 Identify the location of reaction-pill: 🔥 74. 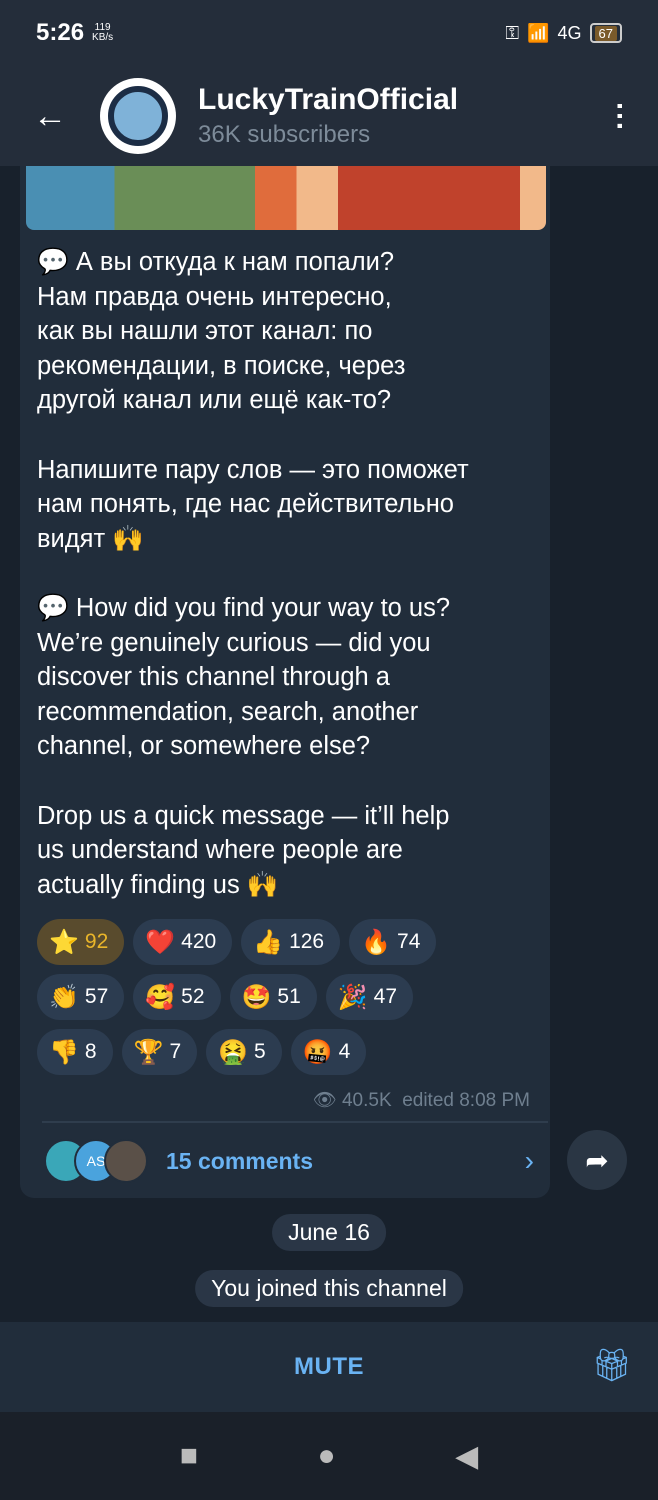
(393, 942).